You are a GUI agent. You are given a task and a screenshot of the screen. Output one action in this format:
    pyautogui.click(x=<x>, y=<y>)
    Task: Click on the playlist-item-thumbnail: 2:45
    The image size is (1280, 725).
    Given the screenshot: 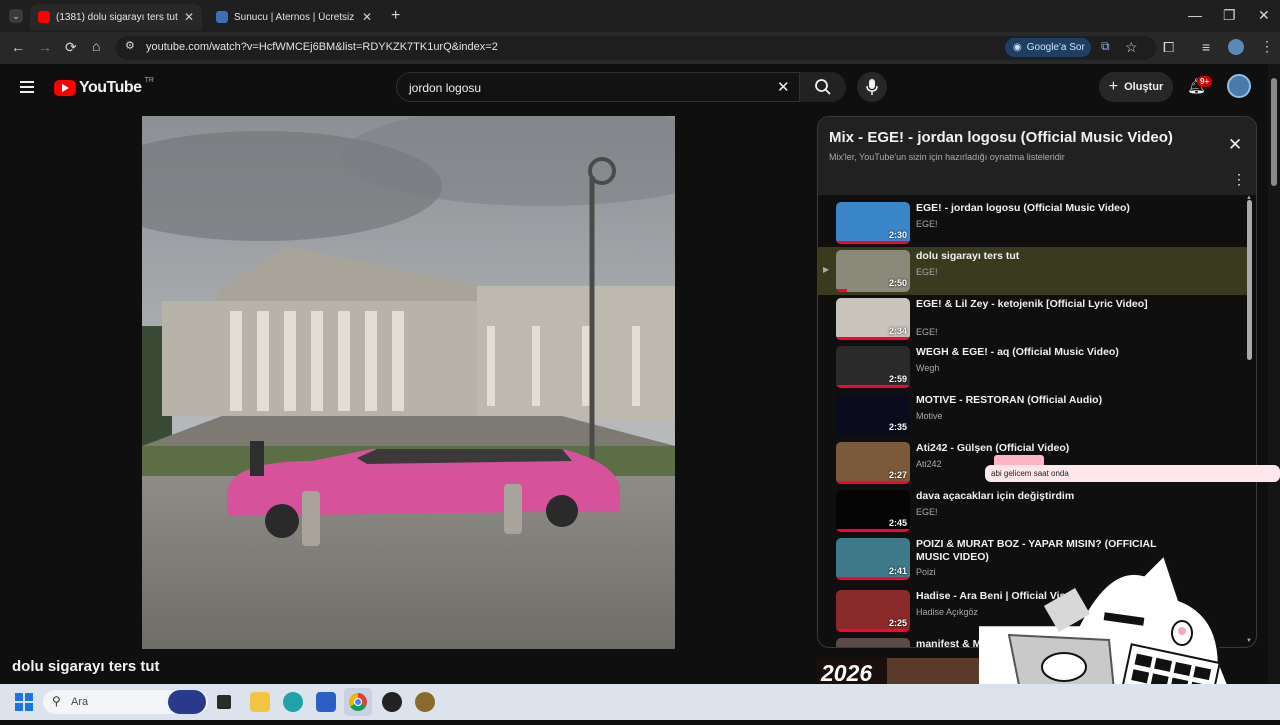 What is the action you would take?
    pyautogui.click(x=873, y=511)
    